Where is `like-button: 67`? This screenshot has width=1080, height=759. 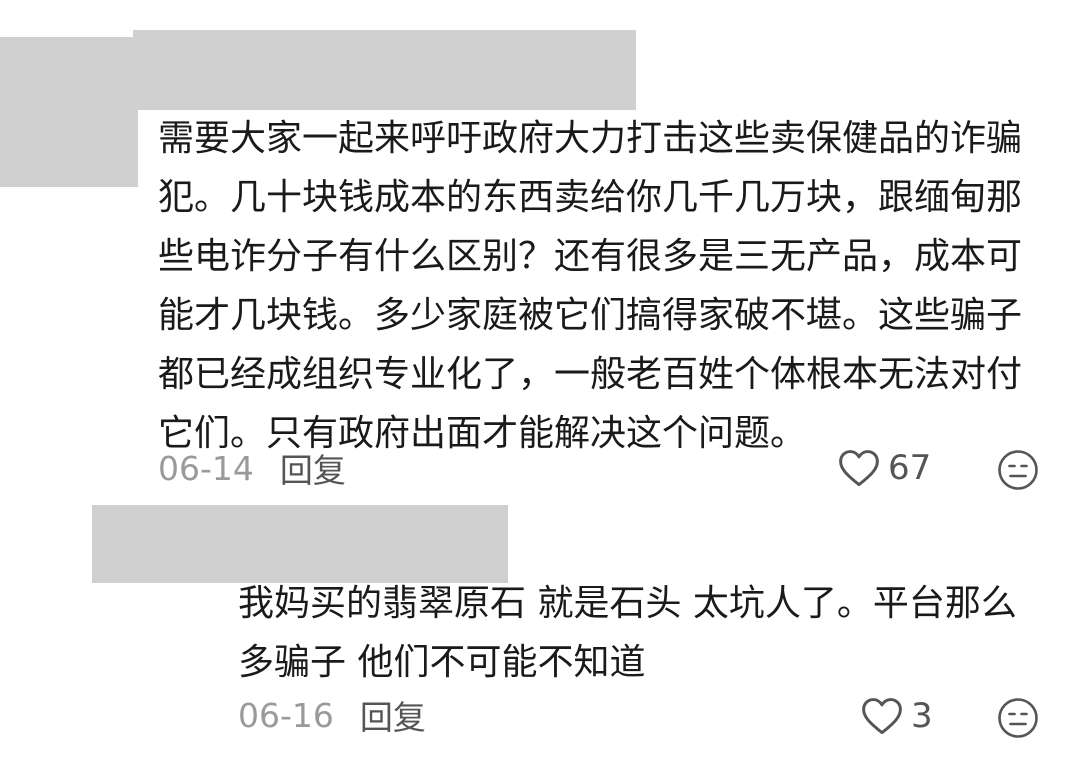
like-button: 67 is located at coordinates (884, 468).